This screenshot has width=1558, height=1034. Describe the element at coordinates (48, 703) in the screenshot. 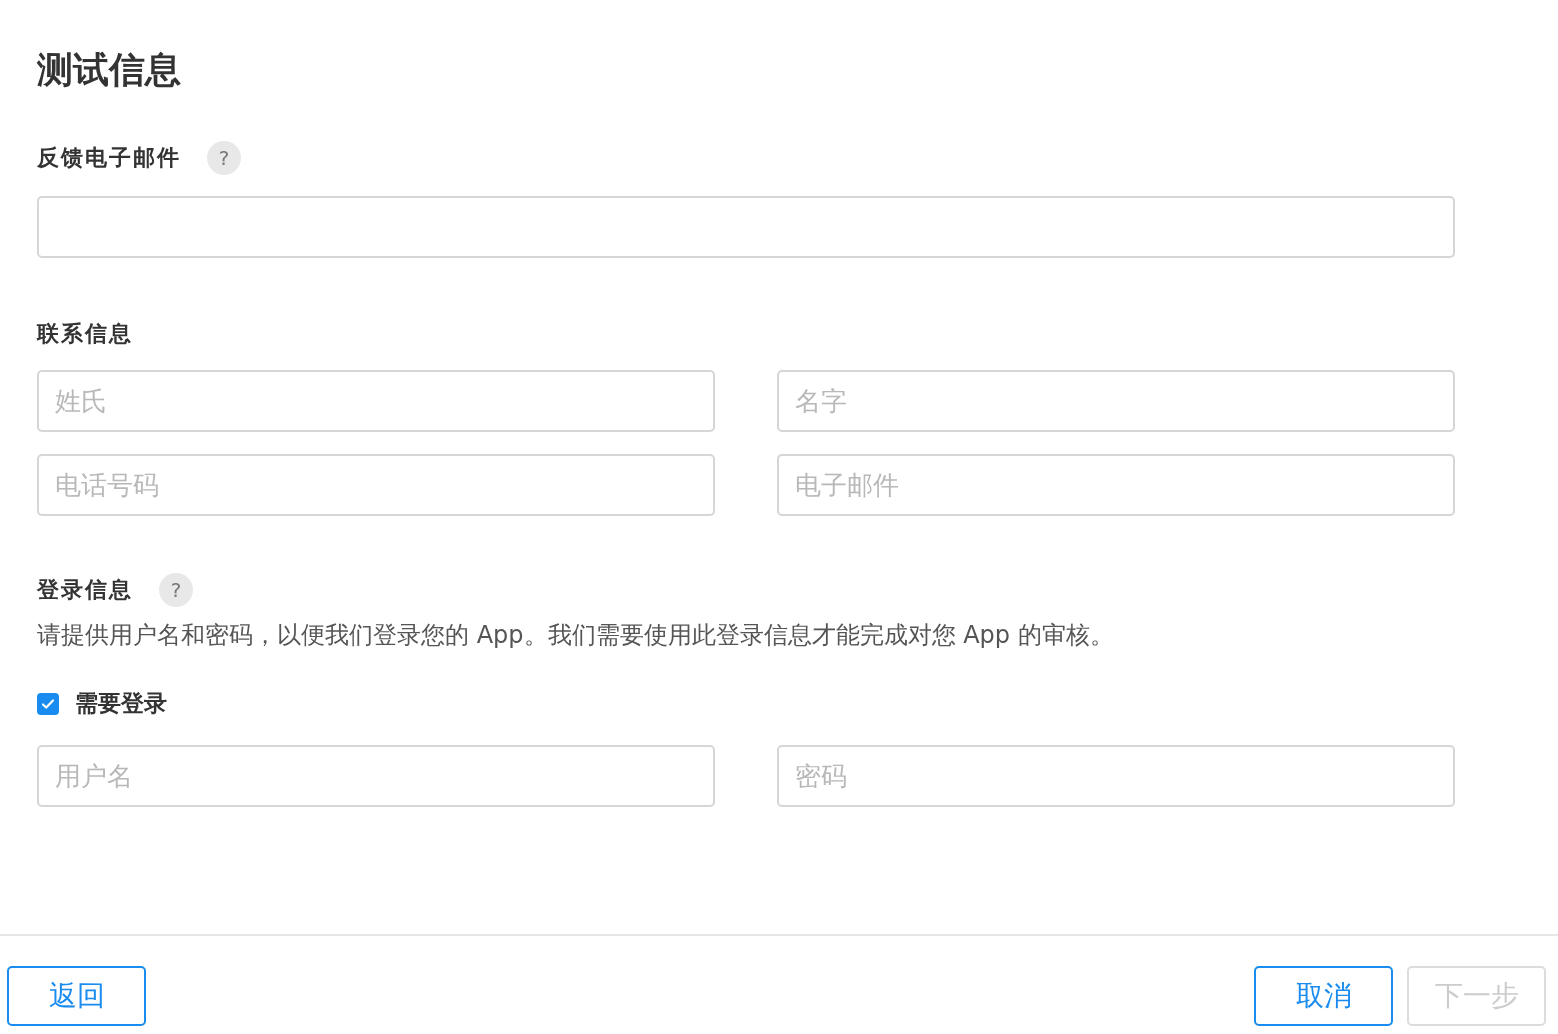

I see `checkbox` at that location.